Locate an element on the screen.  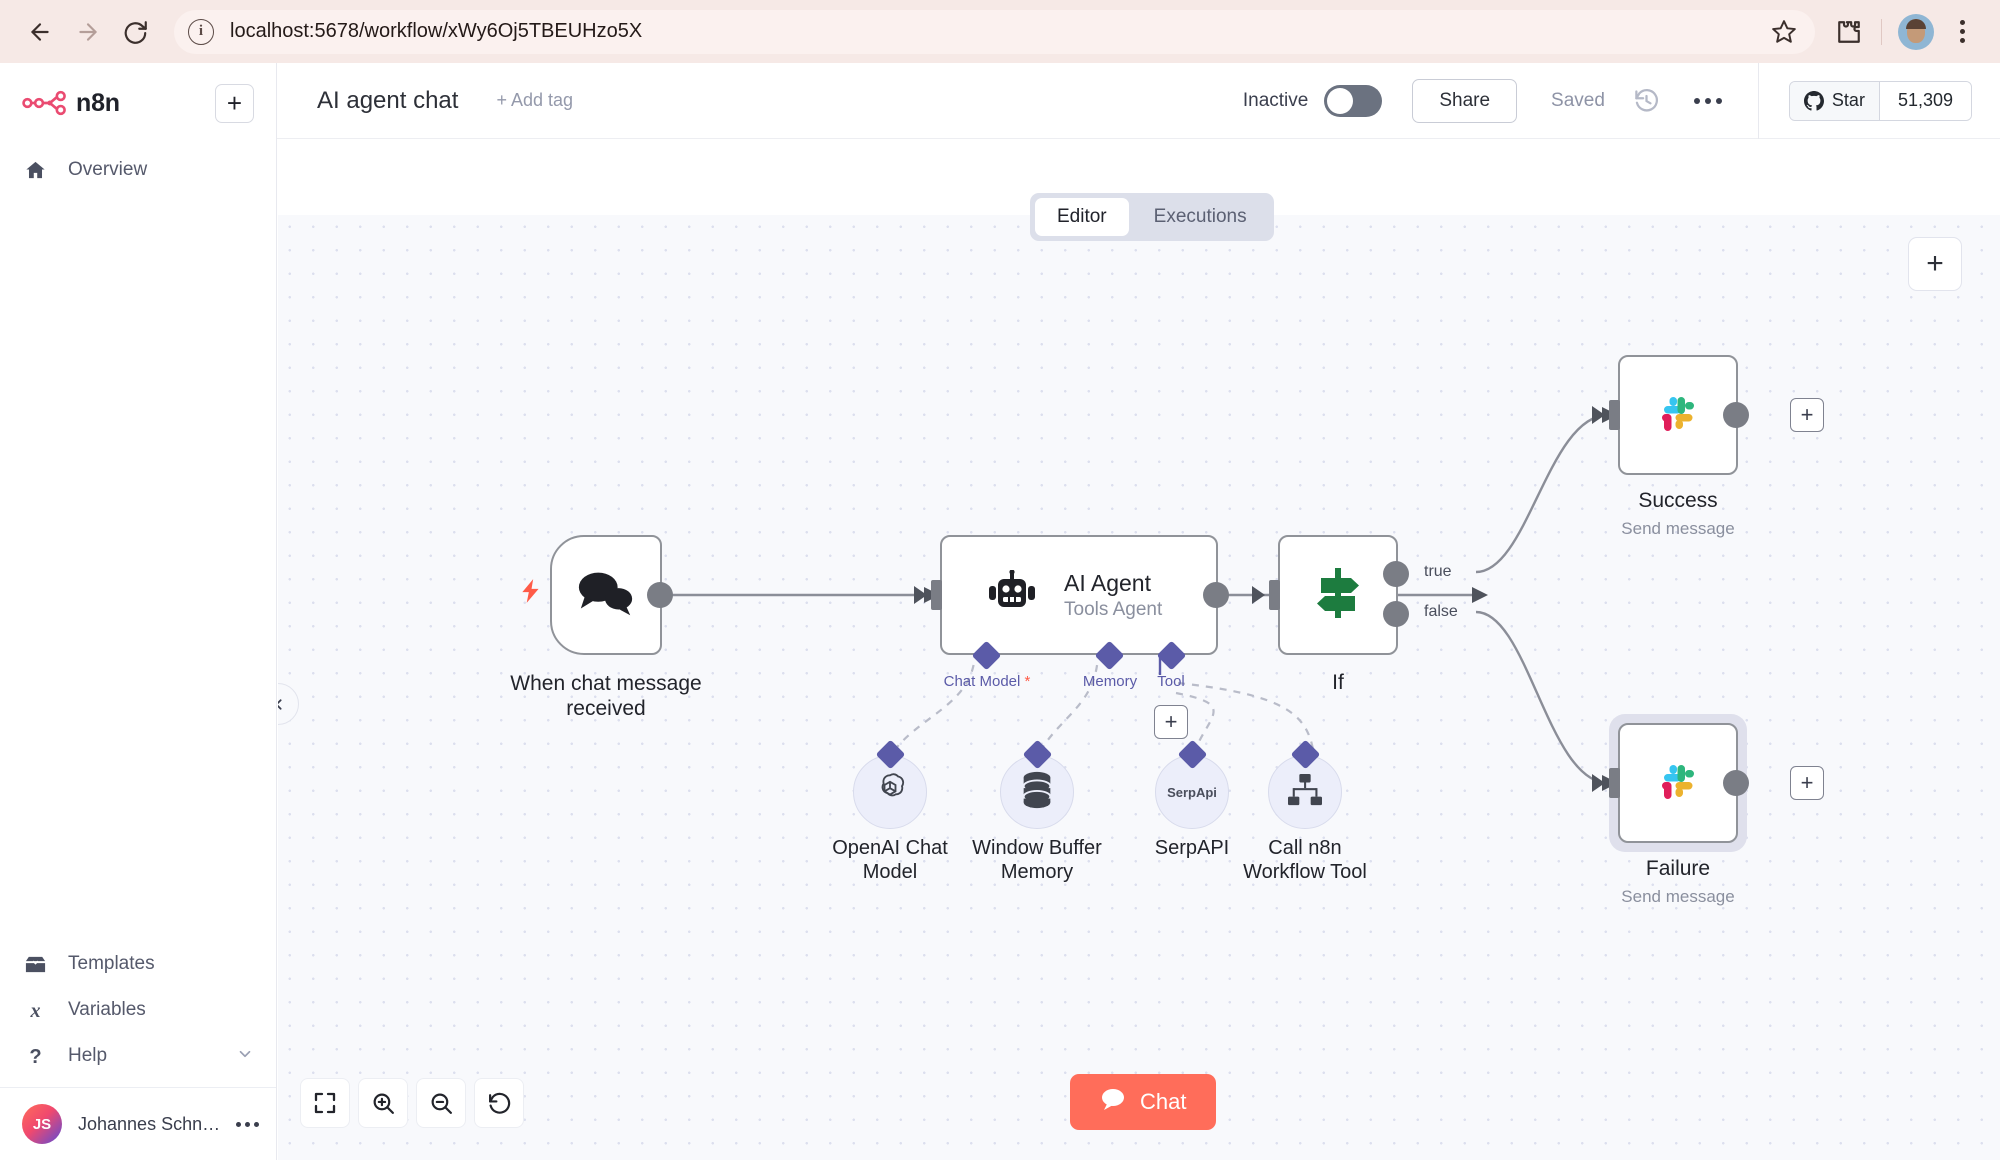
node-success: Success Send message + is located at coordinates (1716, 446).